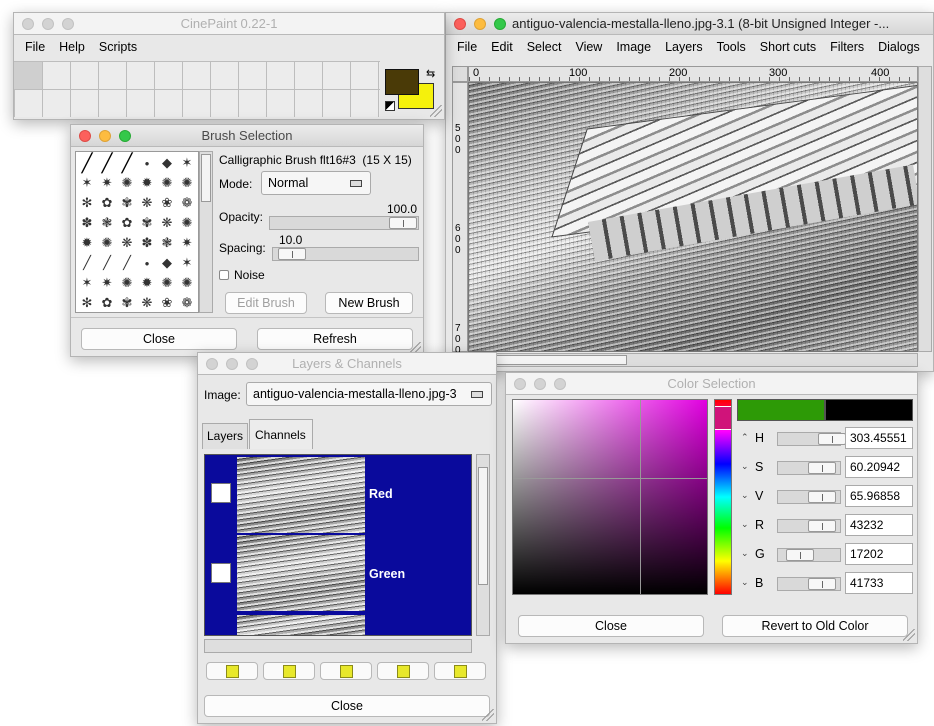 The image size is (934, 726). Describe the element at coordinates (483, 526) in the screenshot. I see `scroll-thumb` at that location.